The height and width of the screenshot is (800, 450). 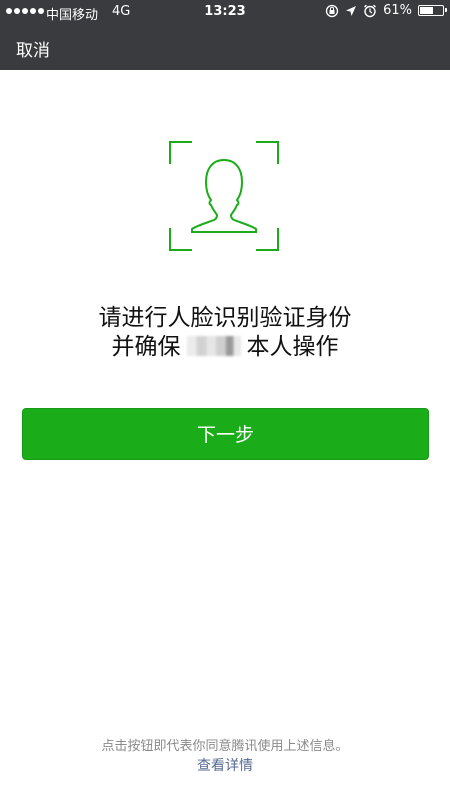 I want to click on status-icons: 61%, so click(x=386, y=10).